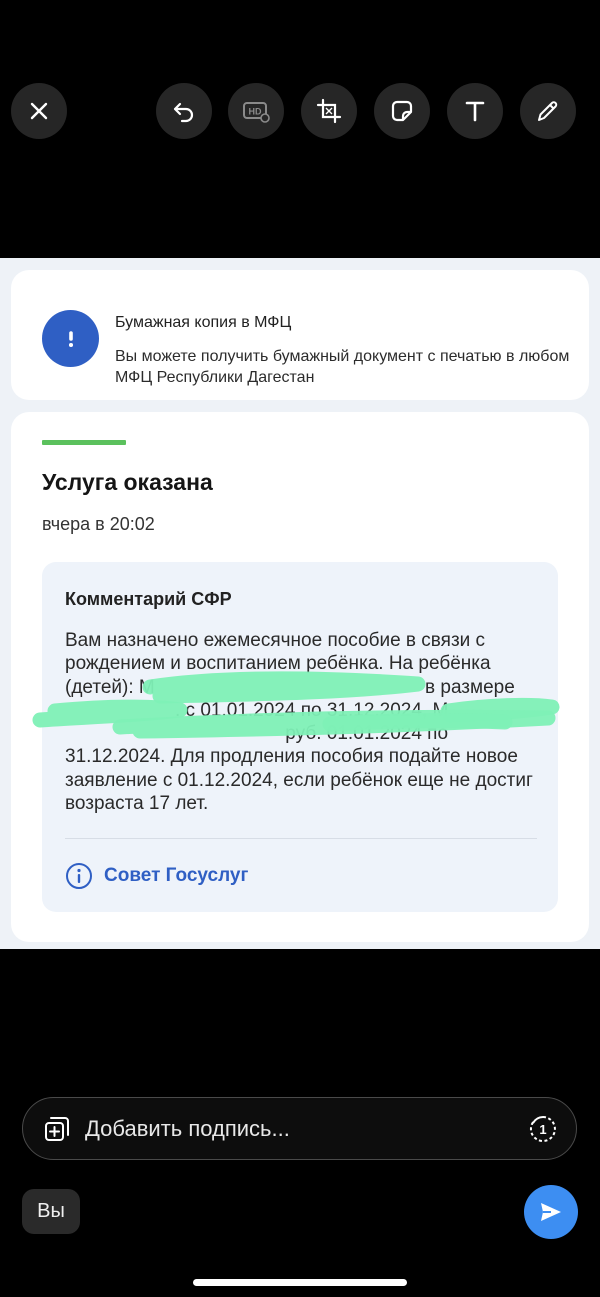 The height and width of the screenshot is (1297, 600). I want to click on tip-label: Совет Госуслуг, so click(176, 875).